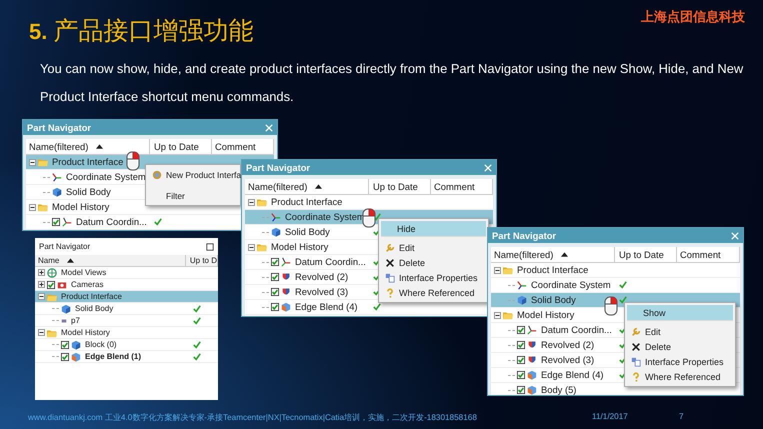 This screenshot has width=763, height=429. I want to click on axes-icon, so click(276, 217).